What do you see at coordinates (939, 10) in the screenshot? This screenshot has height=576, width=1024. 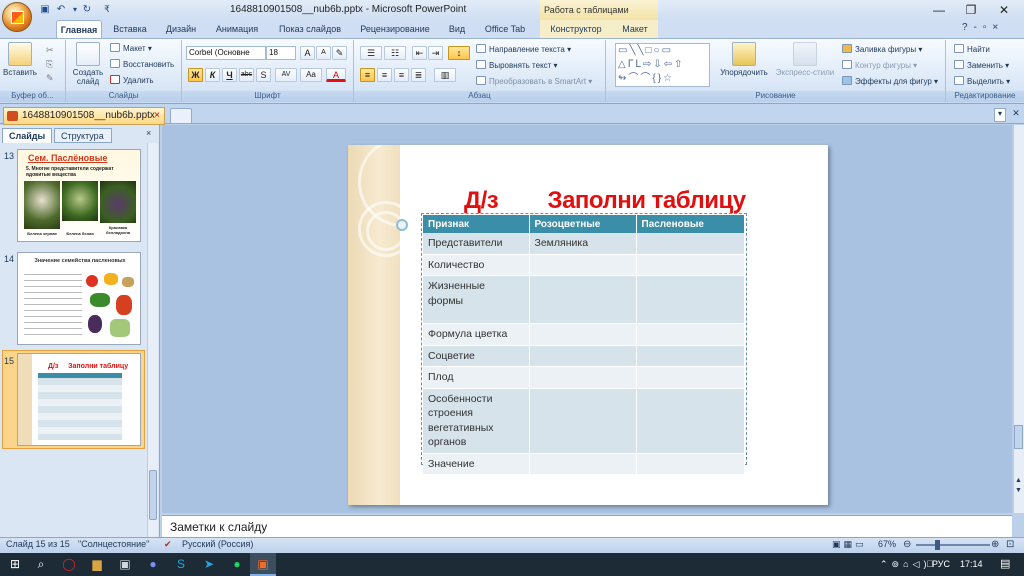 I see `minimize-button: —` at bounding box center [939, 10].